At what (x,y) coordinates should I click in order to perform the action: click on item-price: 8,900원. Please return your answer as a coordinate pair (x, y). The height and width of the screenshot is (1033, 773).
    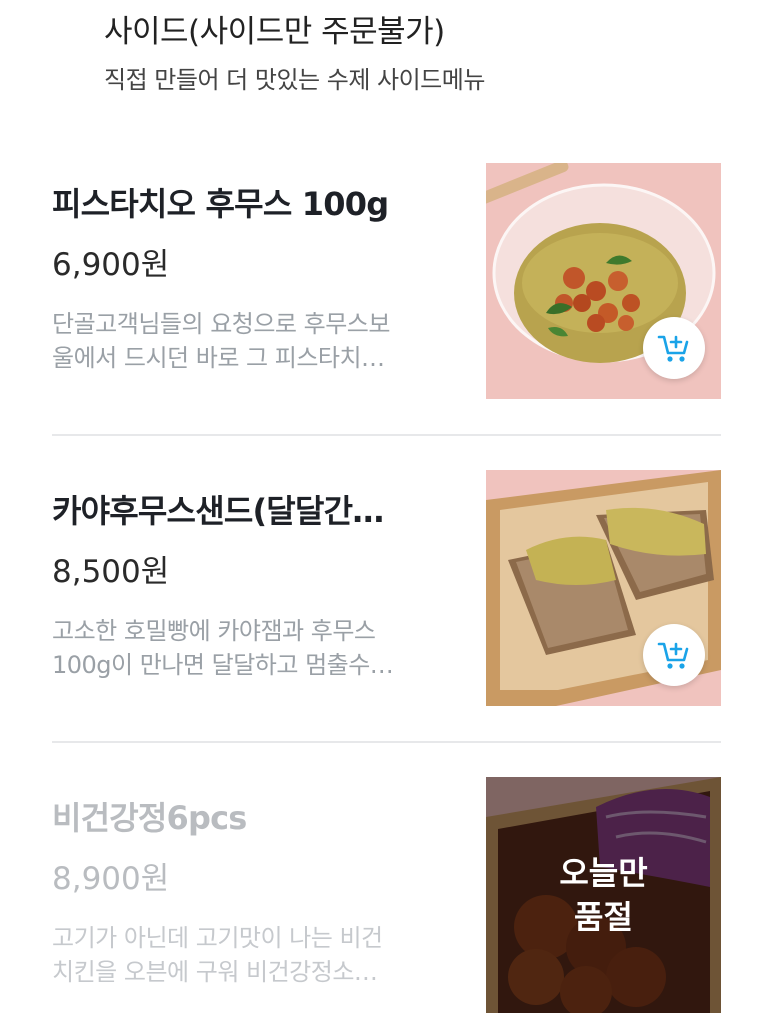
    Looking at the image, I should click on (111, 879).